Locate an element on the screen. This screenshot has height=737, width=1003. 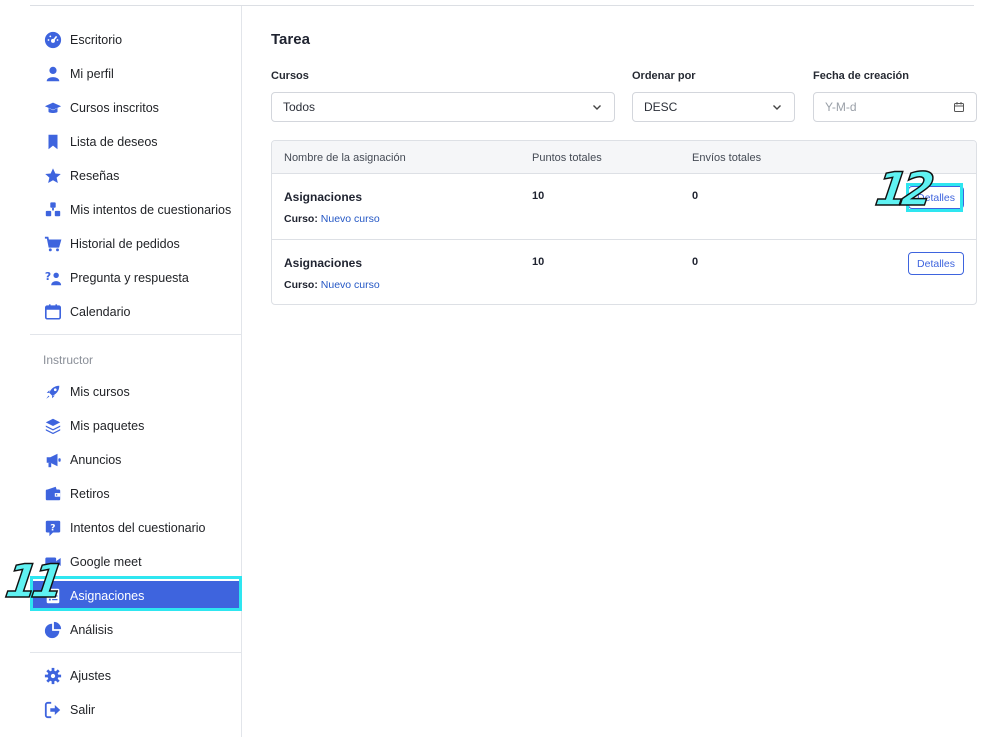
sidebar-item-label: Asignaciones is located at coordinates (107, 596).